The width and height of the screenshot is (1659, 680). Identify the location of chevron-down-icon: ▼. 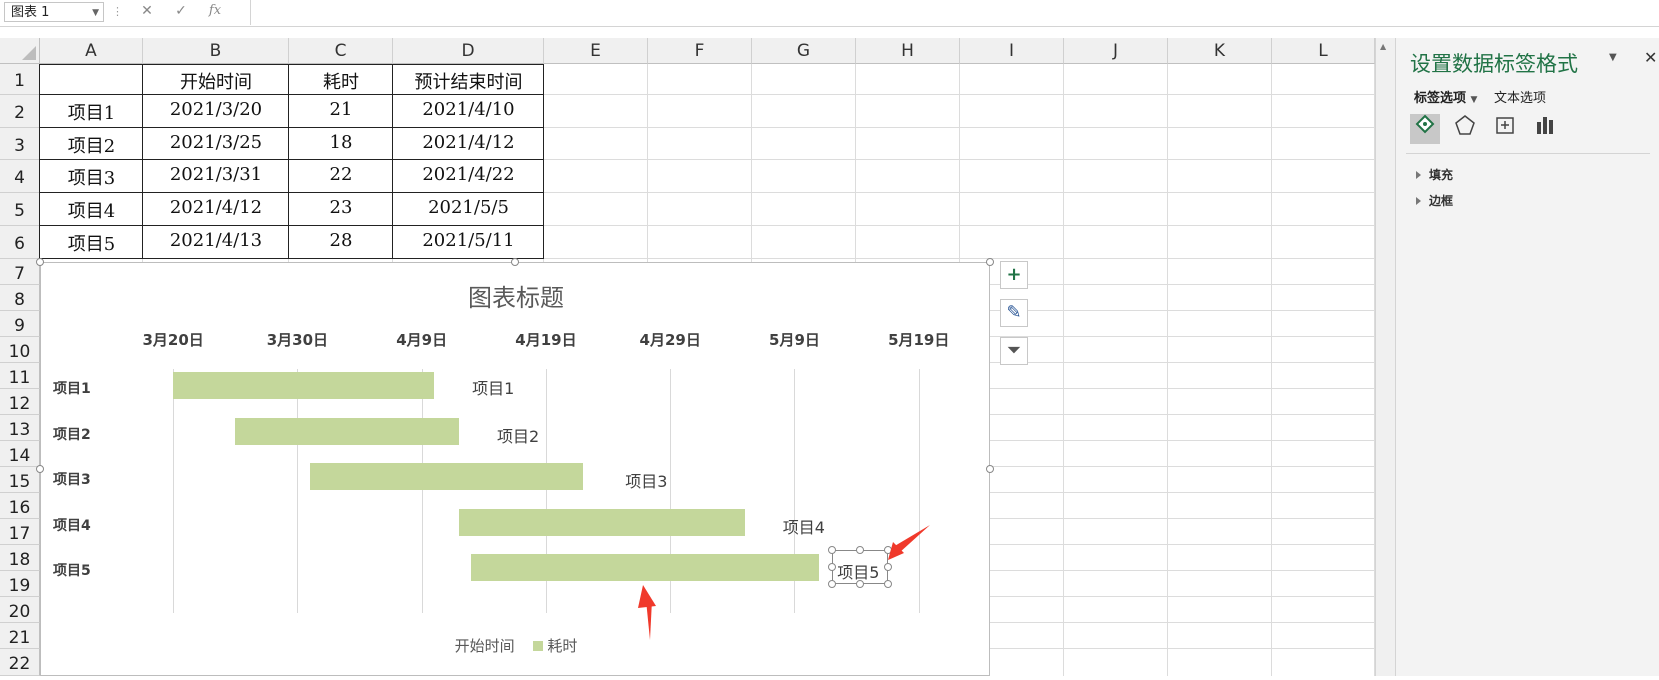
(1474, 100).